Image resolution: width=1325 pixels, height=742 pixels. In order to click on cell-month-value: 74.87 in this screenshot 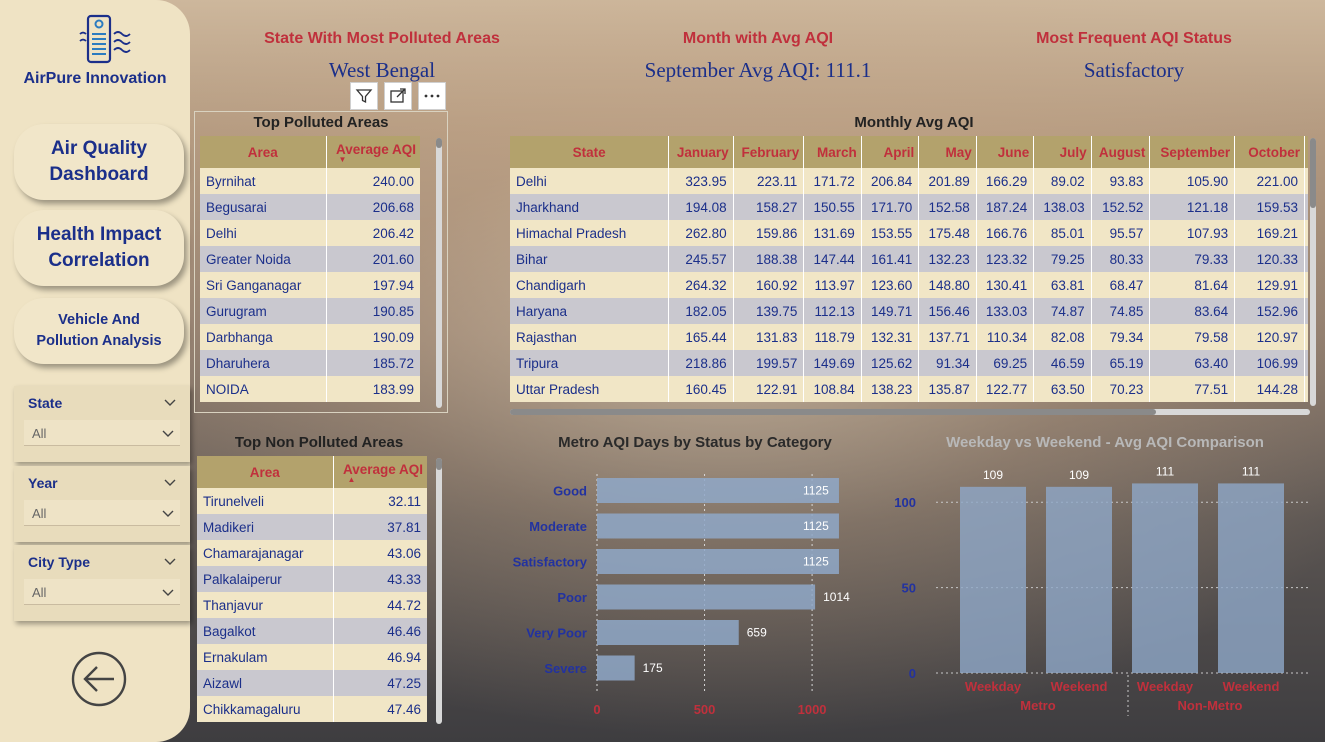, I will do `click(1062, 311)`.